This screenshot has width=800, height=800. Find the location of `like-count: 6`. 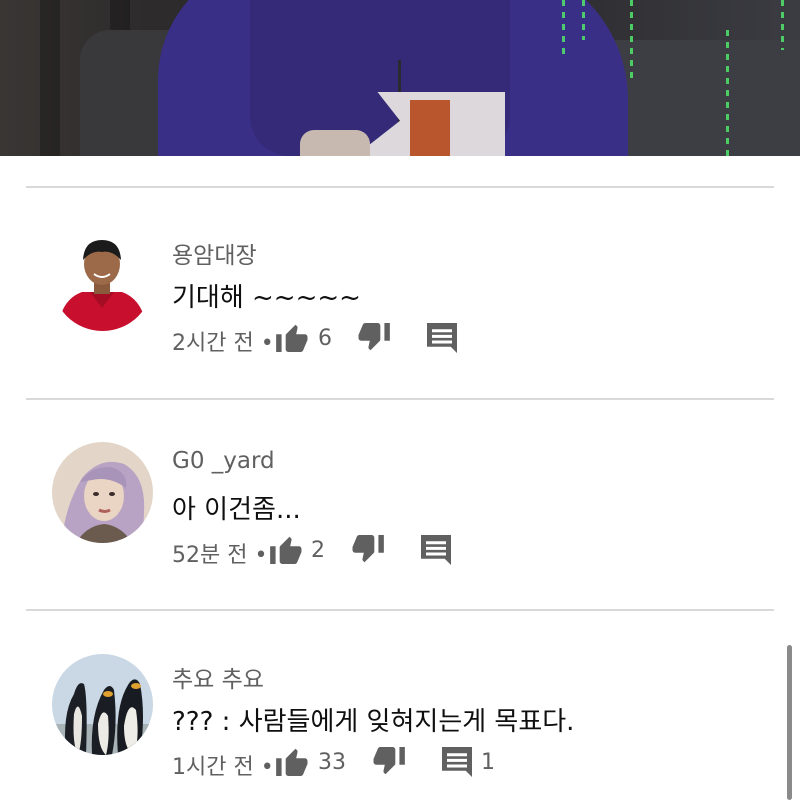

like-count: 6 is located at coordinates (325, 338).